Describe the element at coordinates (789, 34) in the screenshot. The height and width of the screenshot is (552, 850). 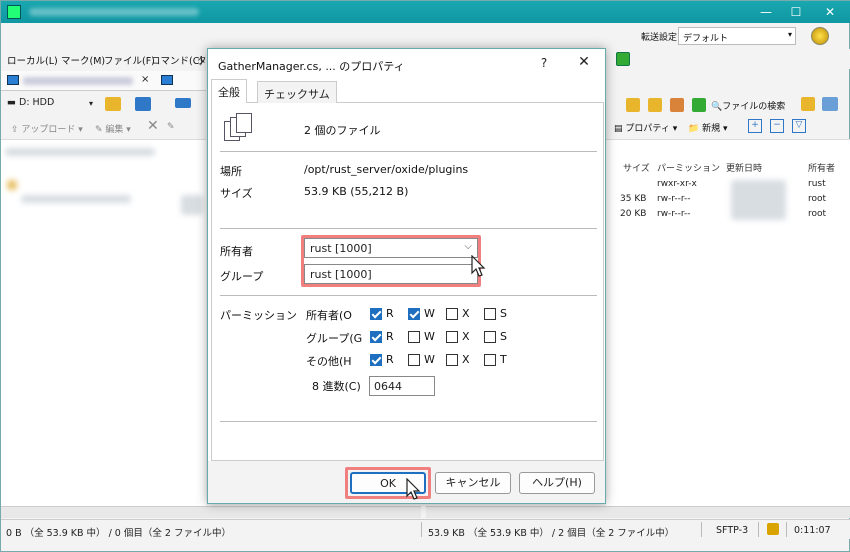
I see `chevron-down-icon: ▾` at that location.